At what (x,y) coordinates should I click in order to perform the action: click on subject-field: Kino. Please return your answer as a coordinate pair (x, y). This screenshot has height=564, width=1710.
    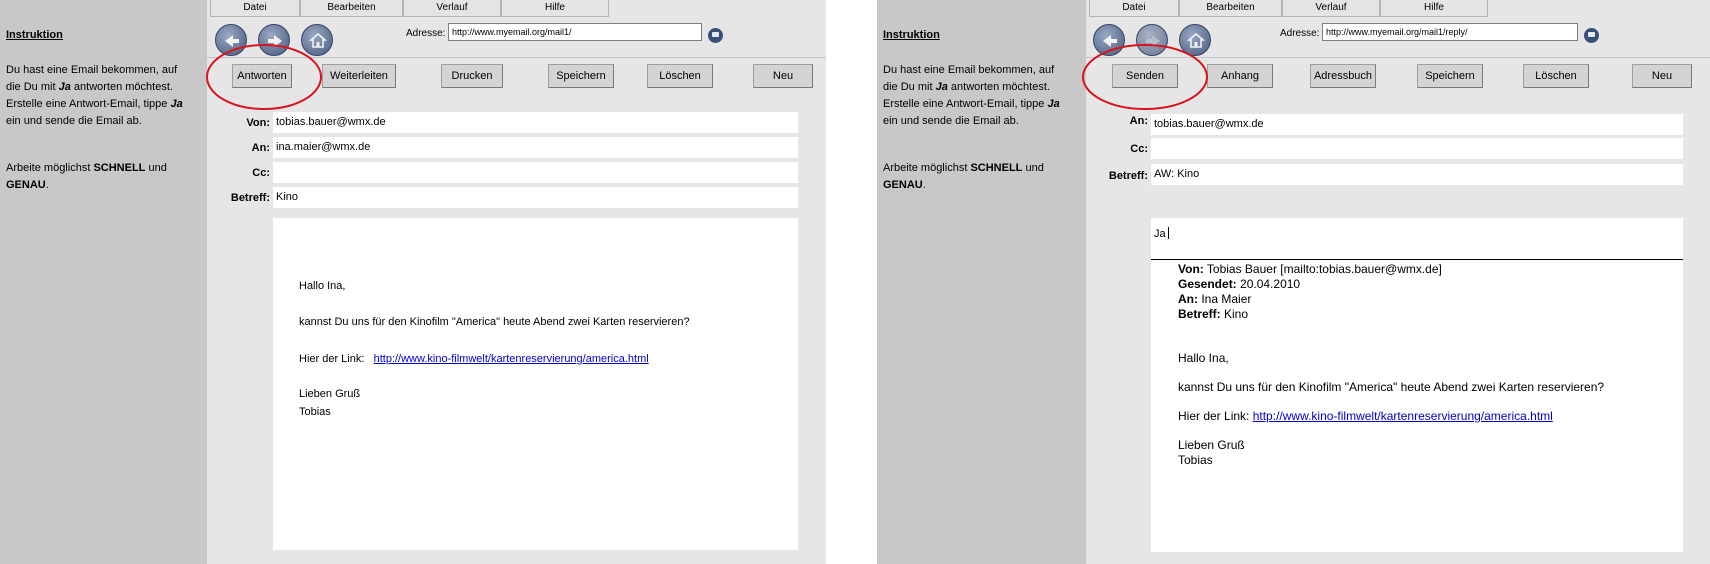
    Looking at the image, I should click on (535, 197).